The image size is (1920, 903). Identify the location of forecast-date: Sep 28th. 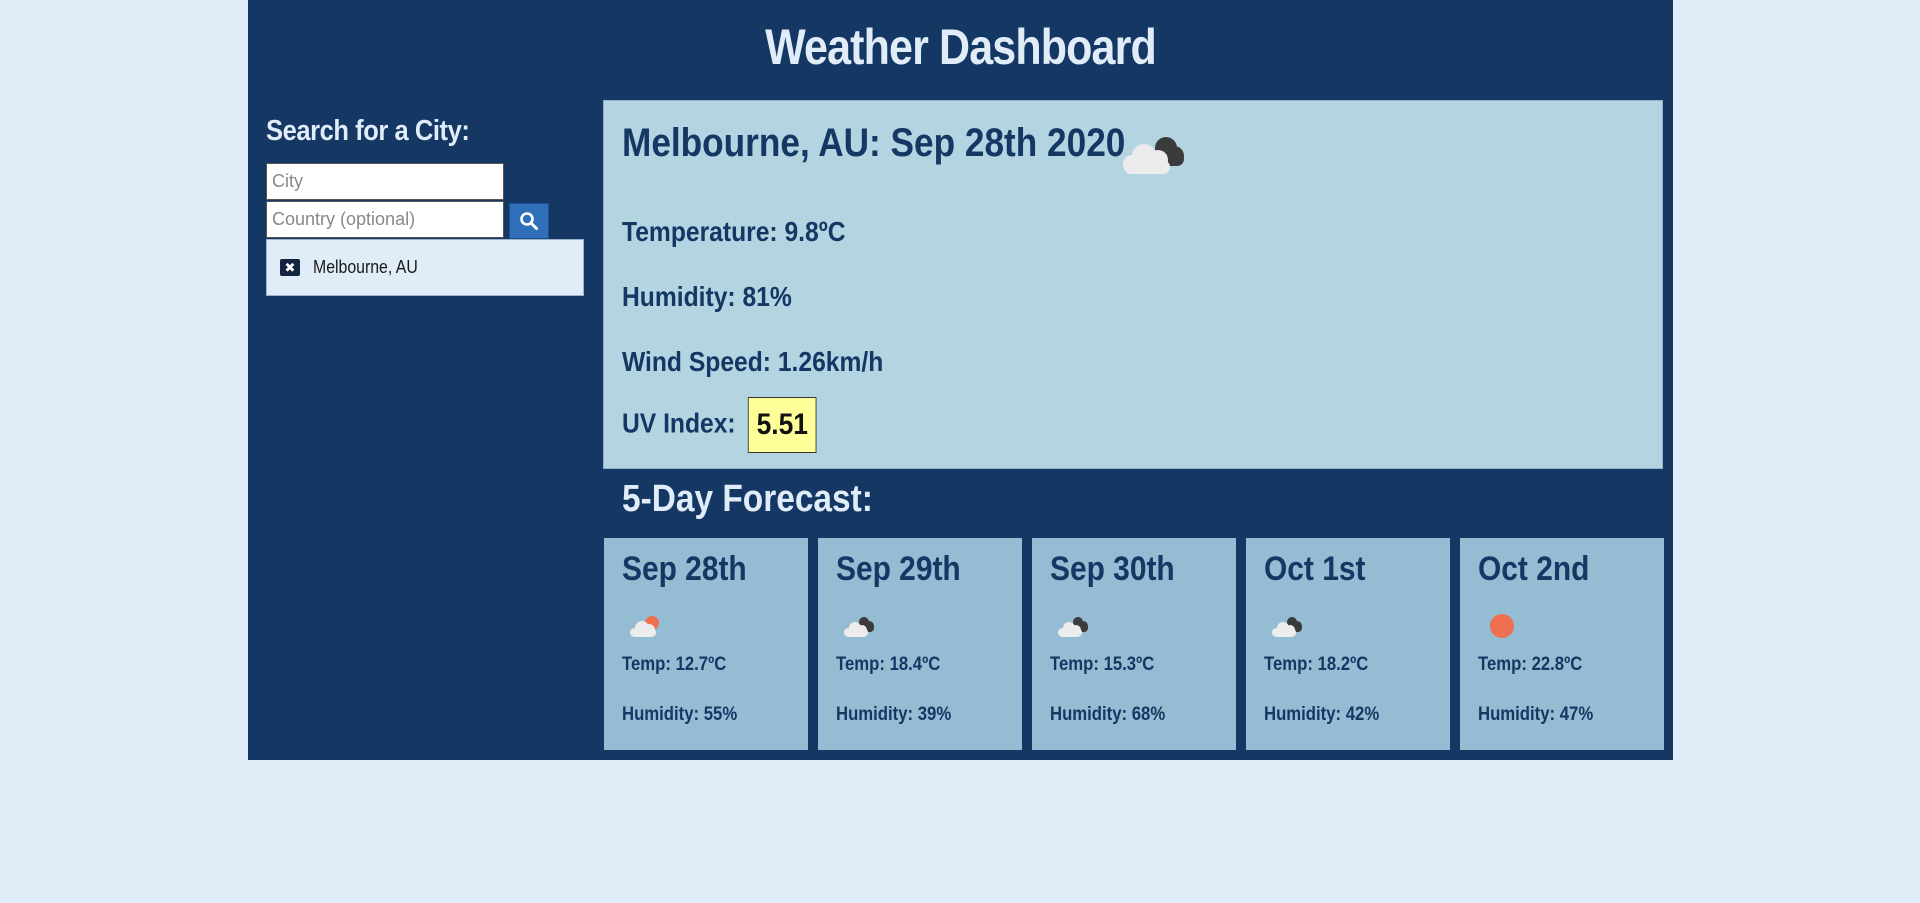
(684, 569).